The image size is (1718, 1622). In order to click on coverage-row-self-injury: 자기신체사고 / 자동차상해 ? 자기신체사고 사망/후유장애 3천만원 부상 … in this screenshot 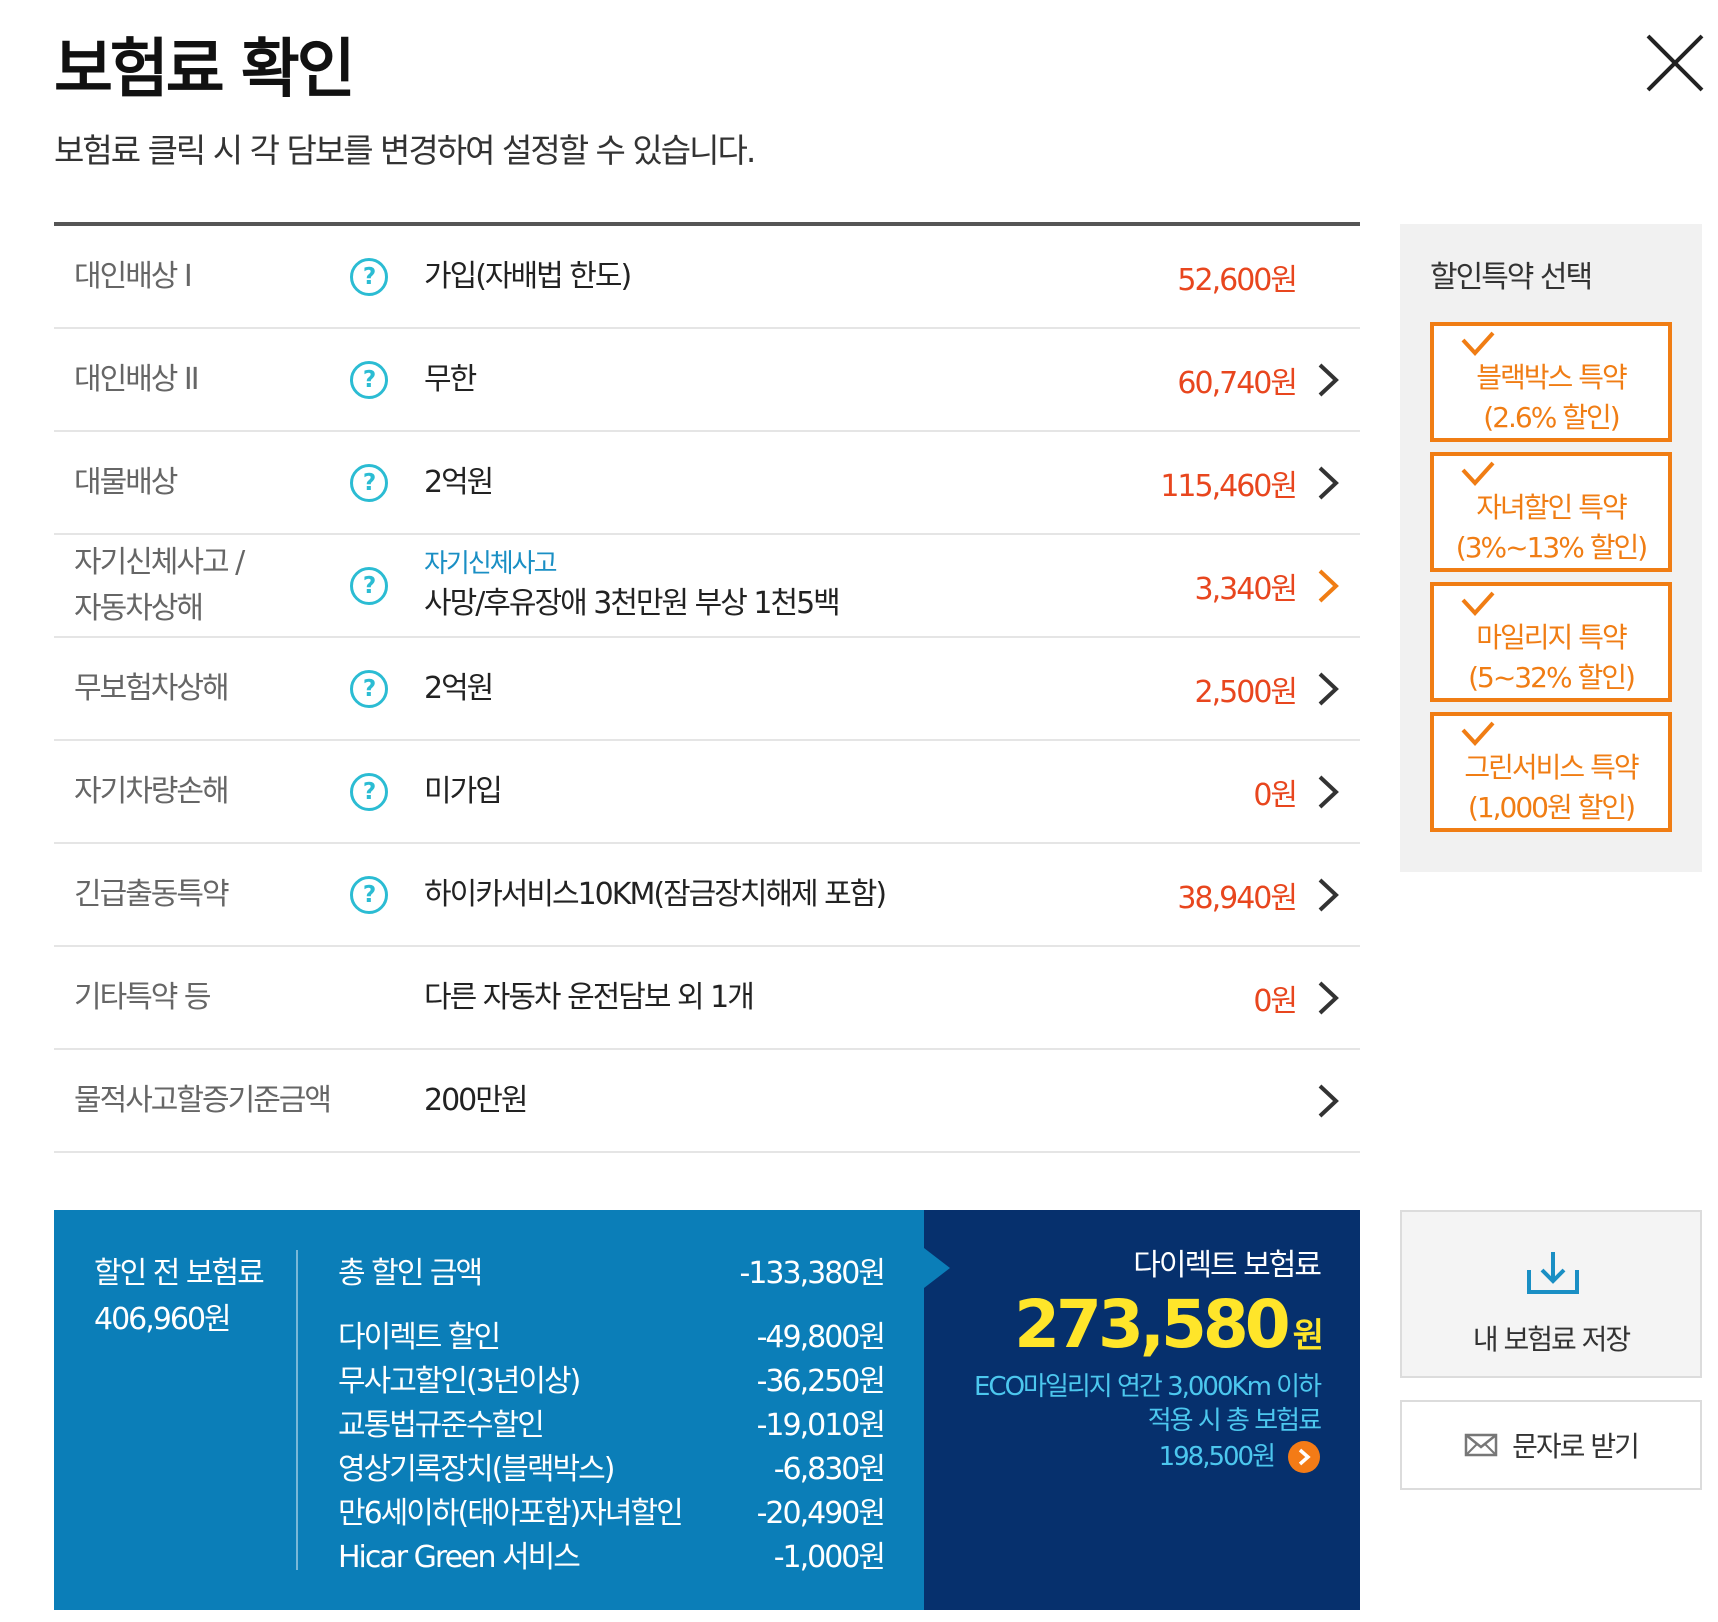, I will do `click(707, 586)`.